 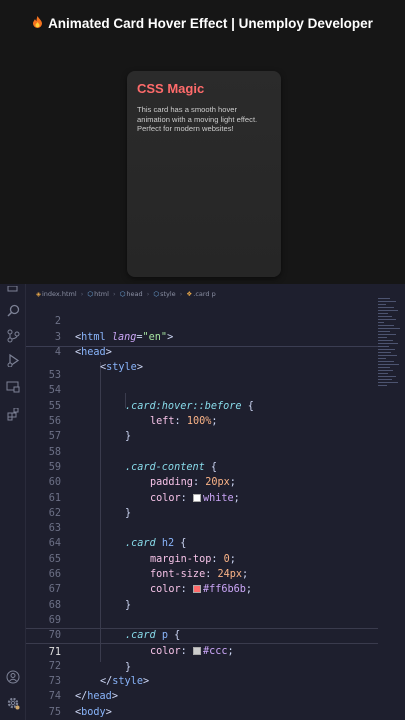 I want to click on code-line: 57, so click(x=202, y=428).